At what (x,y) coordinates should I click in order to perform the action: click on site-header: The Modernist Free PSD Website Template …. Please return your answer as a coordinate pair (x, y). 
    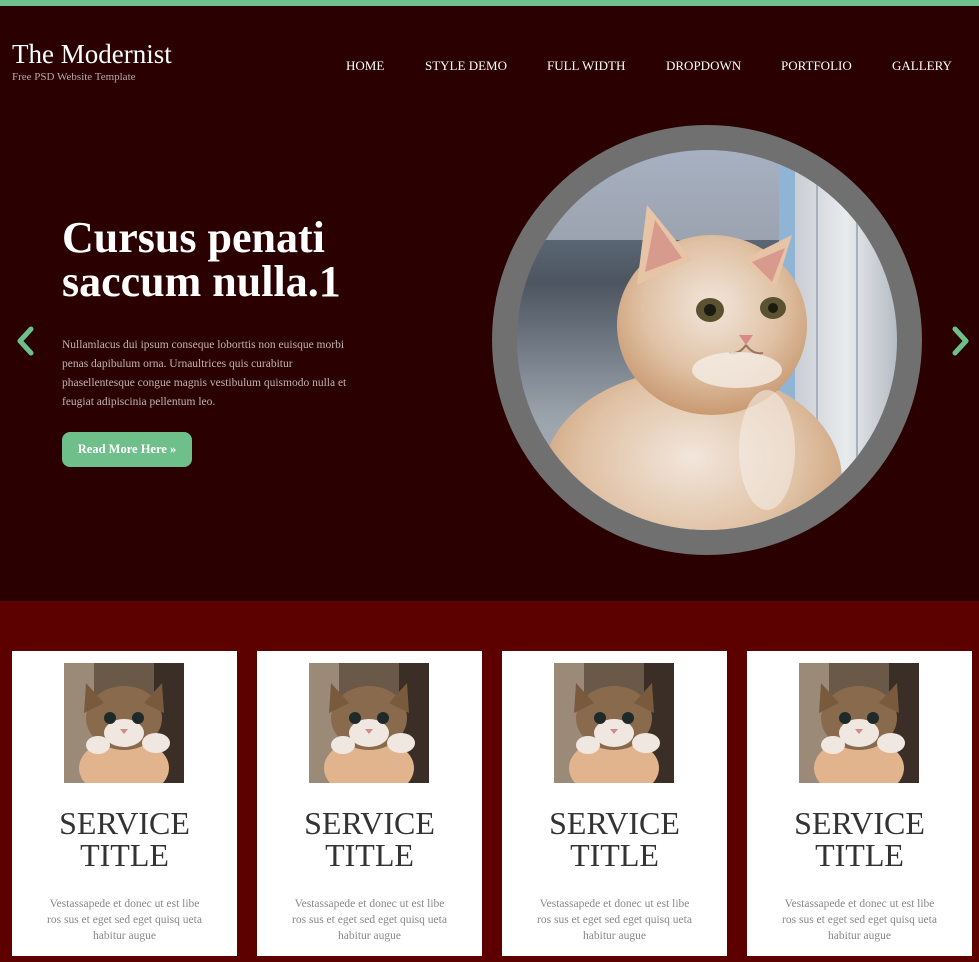
    Looking at the image, I should click on (489, 63).